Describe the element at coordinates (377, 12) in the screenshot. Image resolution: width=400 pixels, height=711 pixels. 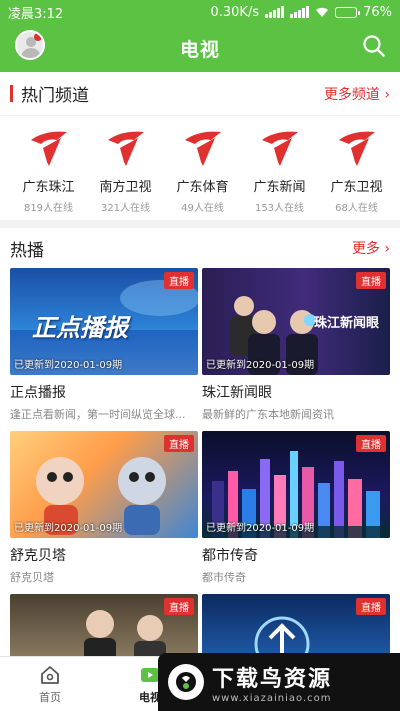
I see `battery-percent: 76%` at that location.